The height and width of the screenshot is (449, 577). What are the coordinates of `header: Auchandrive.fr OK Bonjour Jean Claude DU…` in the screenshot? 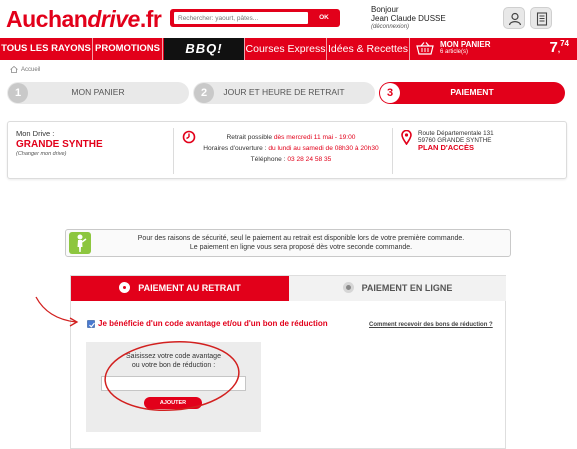 It's located at (288, 19).